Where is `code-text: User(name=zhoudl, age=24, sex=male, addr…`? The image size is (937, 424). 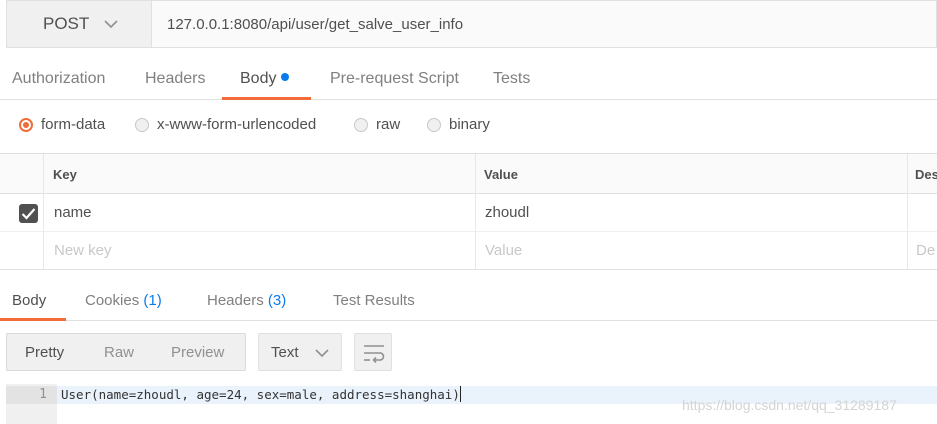
code-text: User(name=zhoudl, age=24, sex=male, addr… is located at coordinates (260, 394).